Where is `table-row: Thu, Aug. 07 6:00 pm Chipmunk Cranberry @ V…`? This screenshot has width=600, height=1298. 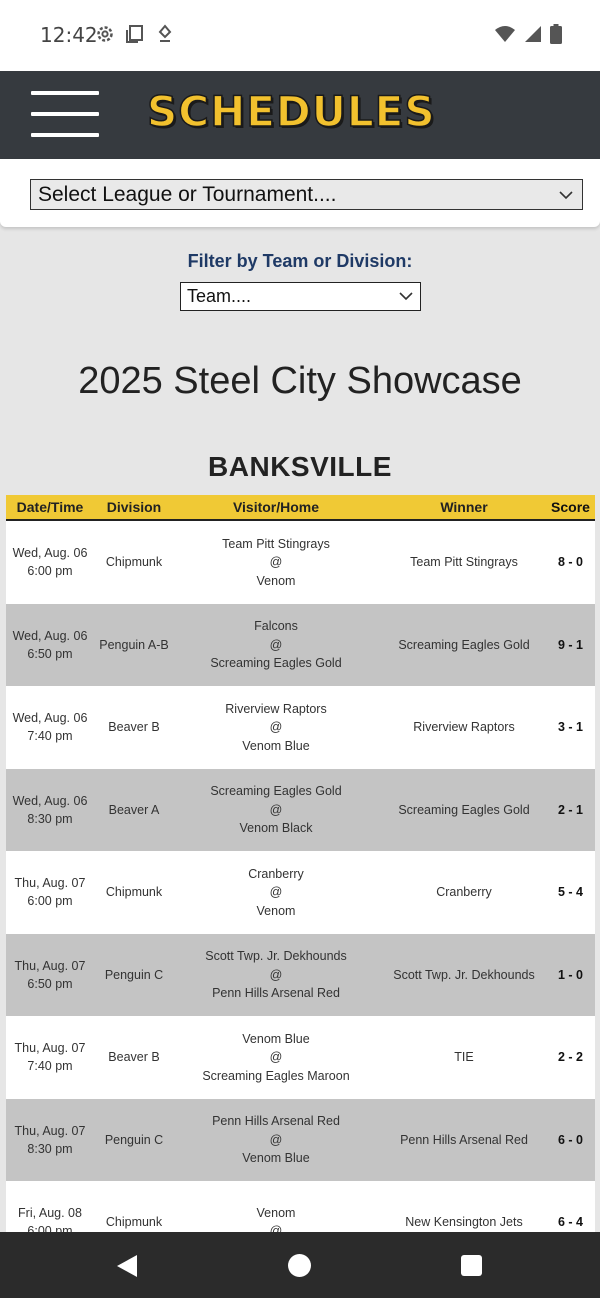 table-row: Thu, Aug. 07 6:00 pm Chipmunk Cranberry @ V… is located at coordinates (300, 892).